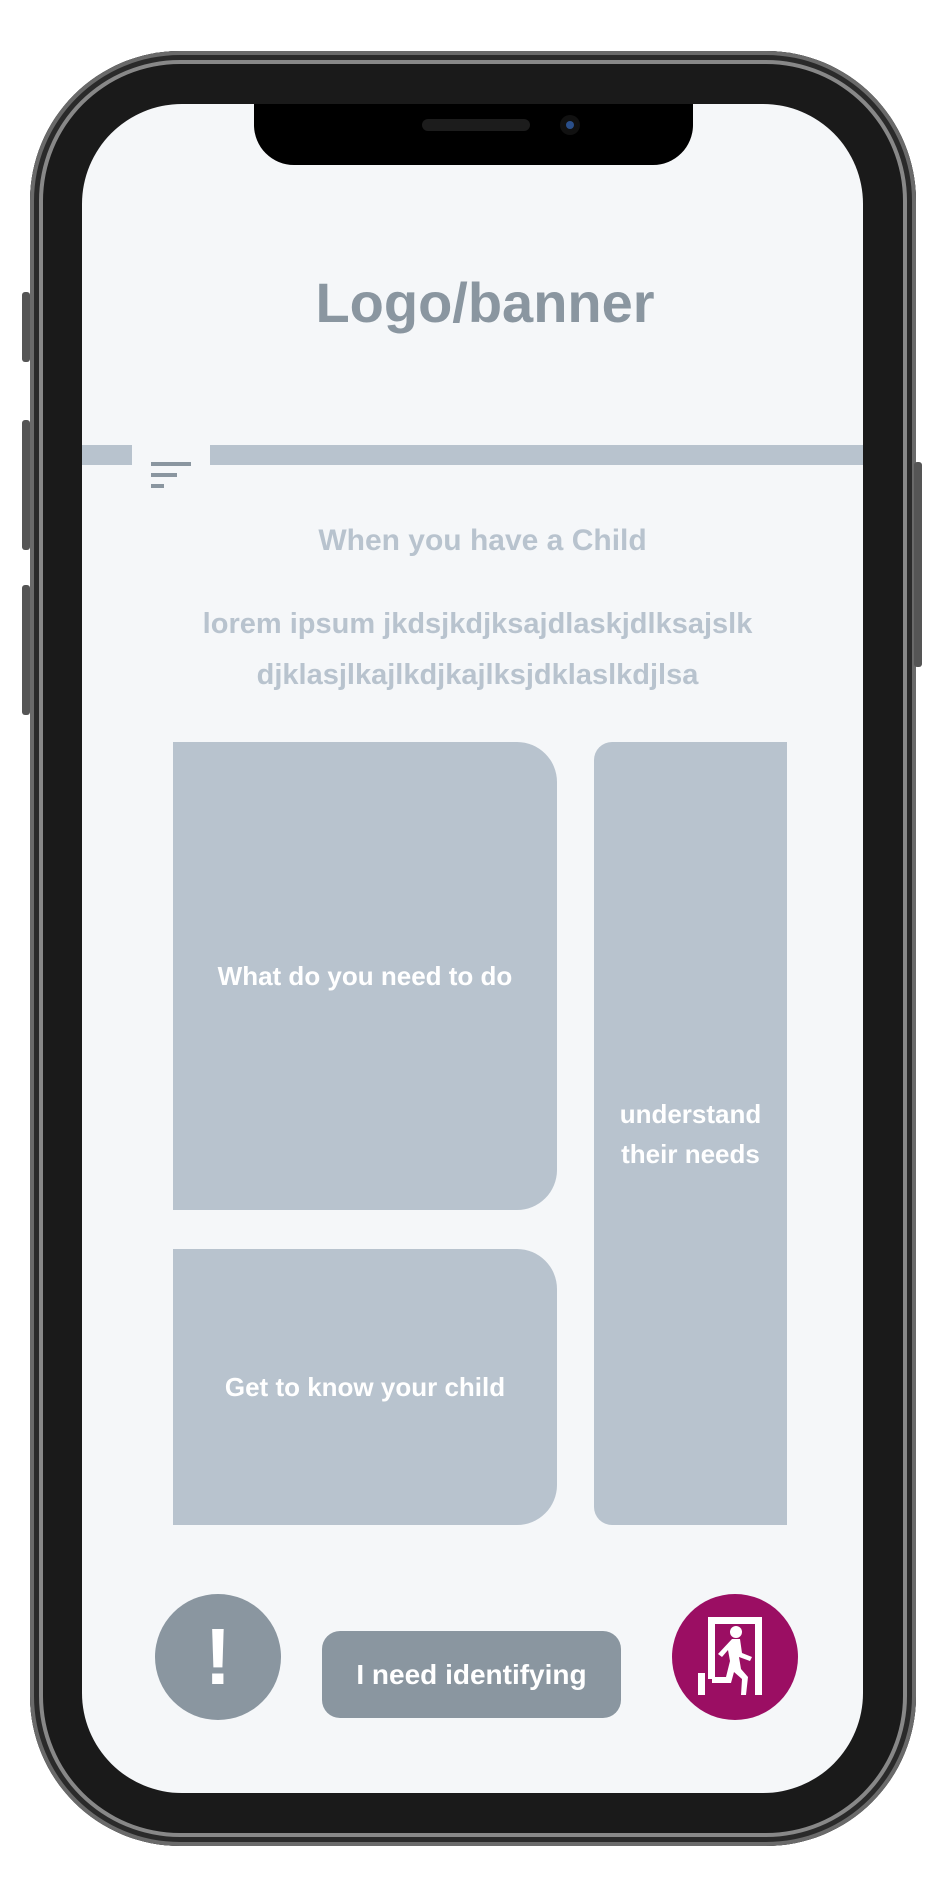 The image size is (944, 1896). I want to click on camera, so click(570, 125).